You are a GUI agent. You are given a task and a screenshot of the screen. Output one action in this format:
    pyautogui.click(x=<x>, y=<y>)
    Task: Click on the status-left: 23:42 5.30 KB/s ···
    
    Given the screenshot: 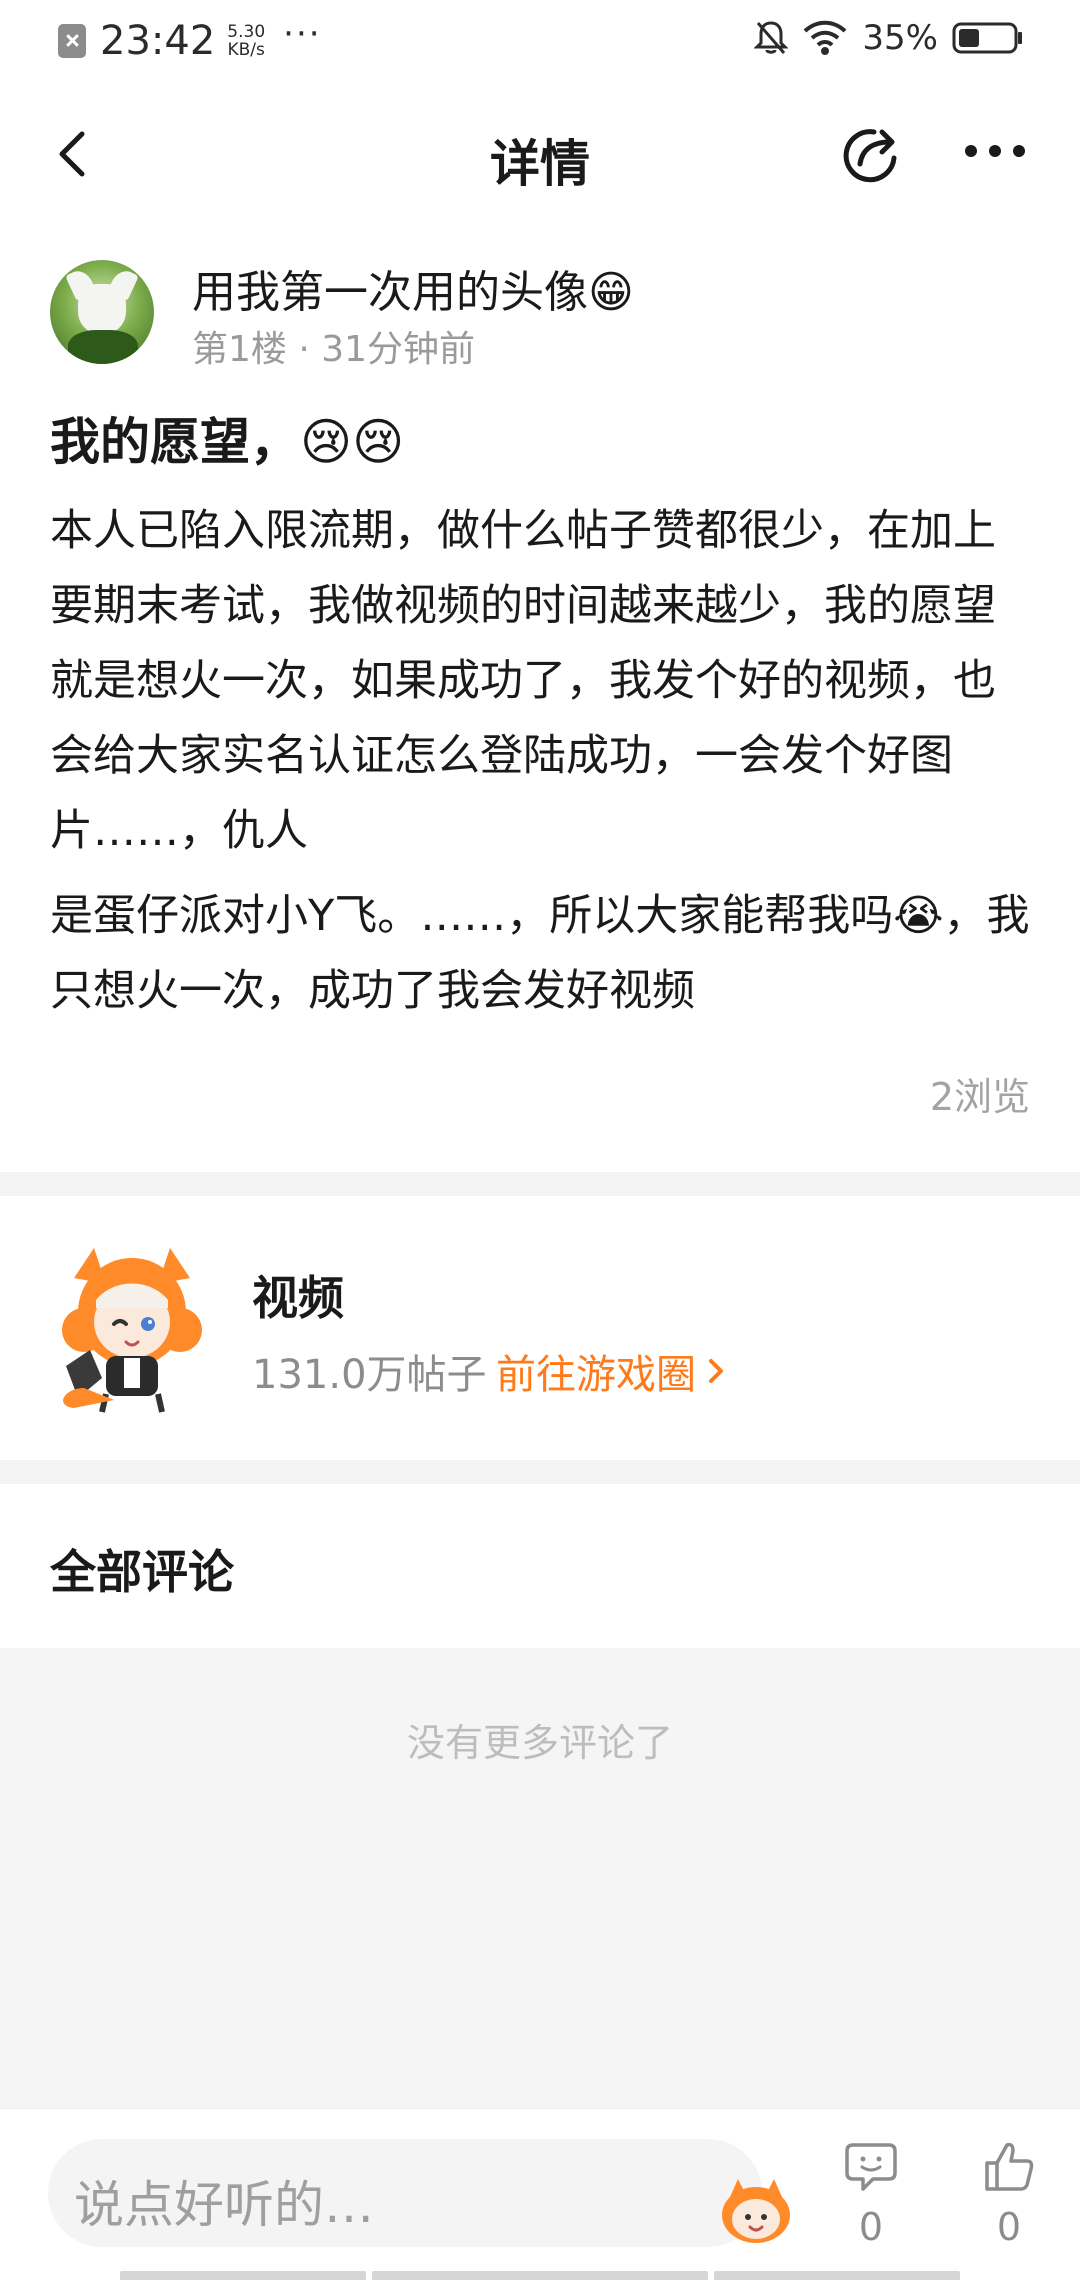 What is the action you would take?
    pyautogui.click(x=190, y=39)
    